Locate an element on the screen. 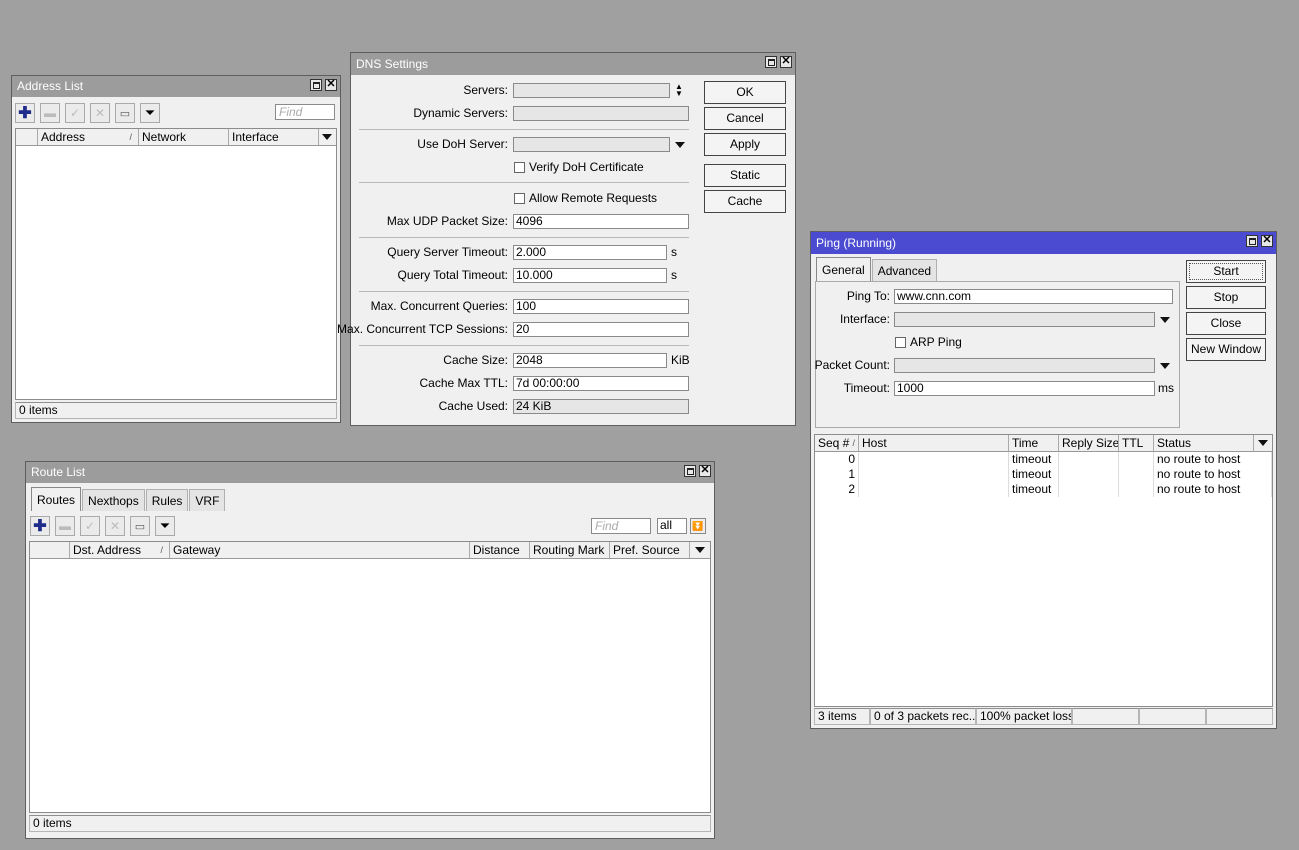 Image resolution: width=1299 pixels, height=850 pixels. column-header-routing-mark: Routing Mark is located at coordinates (570, 550).